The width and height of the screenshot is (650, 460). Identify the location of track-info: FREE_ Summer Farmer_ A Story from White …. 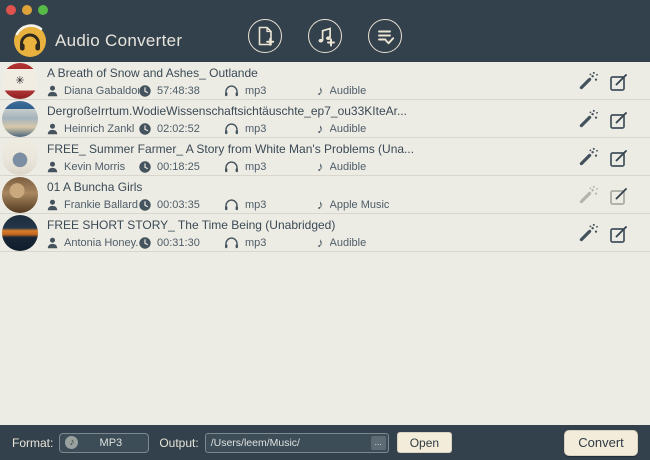
(308, 156).